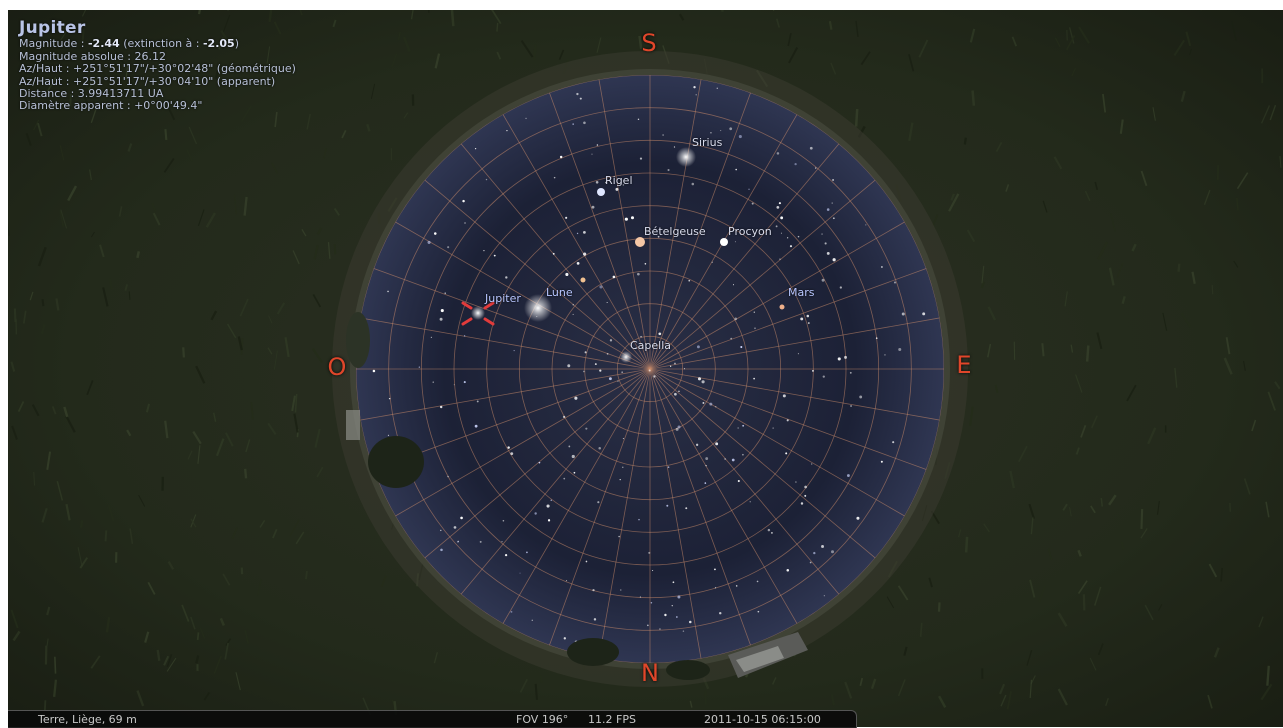 This screenshot has width=1283, height=728. Describe the element at coordinates (675, 231) in the screenshot. I see `label-betelgeuse: Bételgeuse` at that location.